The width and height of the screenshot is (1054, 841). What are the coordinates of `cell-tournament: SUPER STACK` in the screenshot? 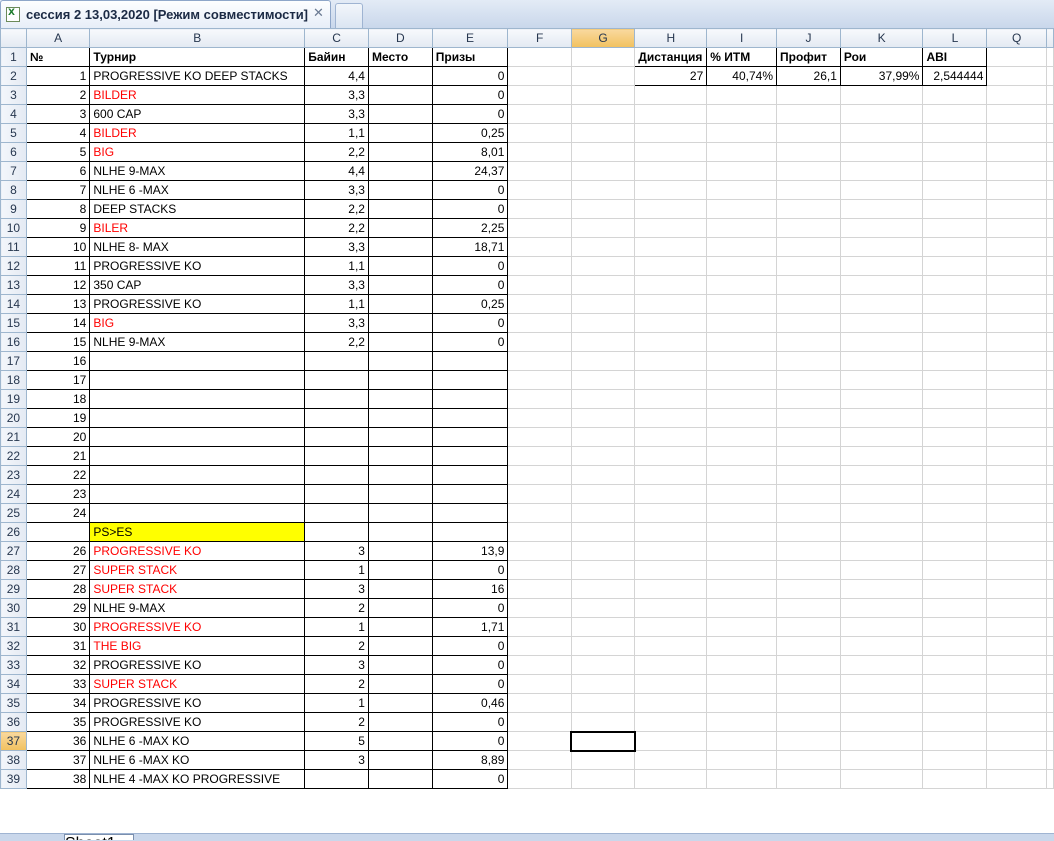 It's located at (197, 684).